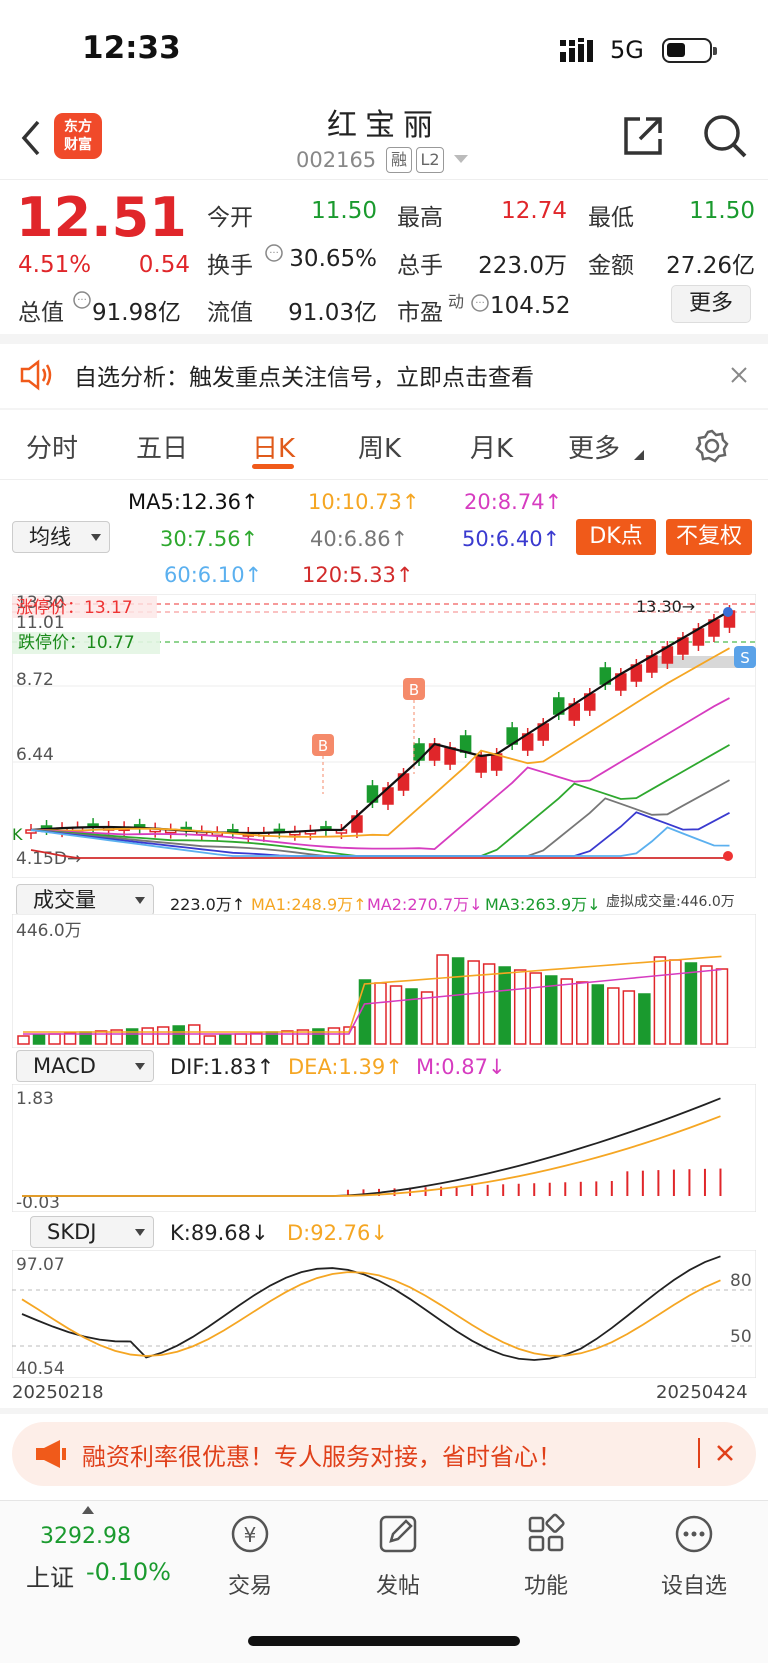 This screenshot has height=1663, width=768. Describe the element at coordinates (52, 446) in the screenshot. I see `tab-fenshi: 分时` at that location.